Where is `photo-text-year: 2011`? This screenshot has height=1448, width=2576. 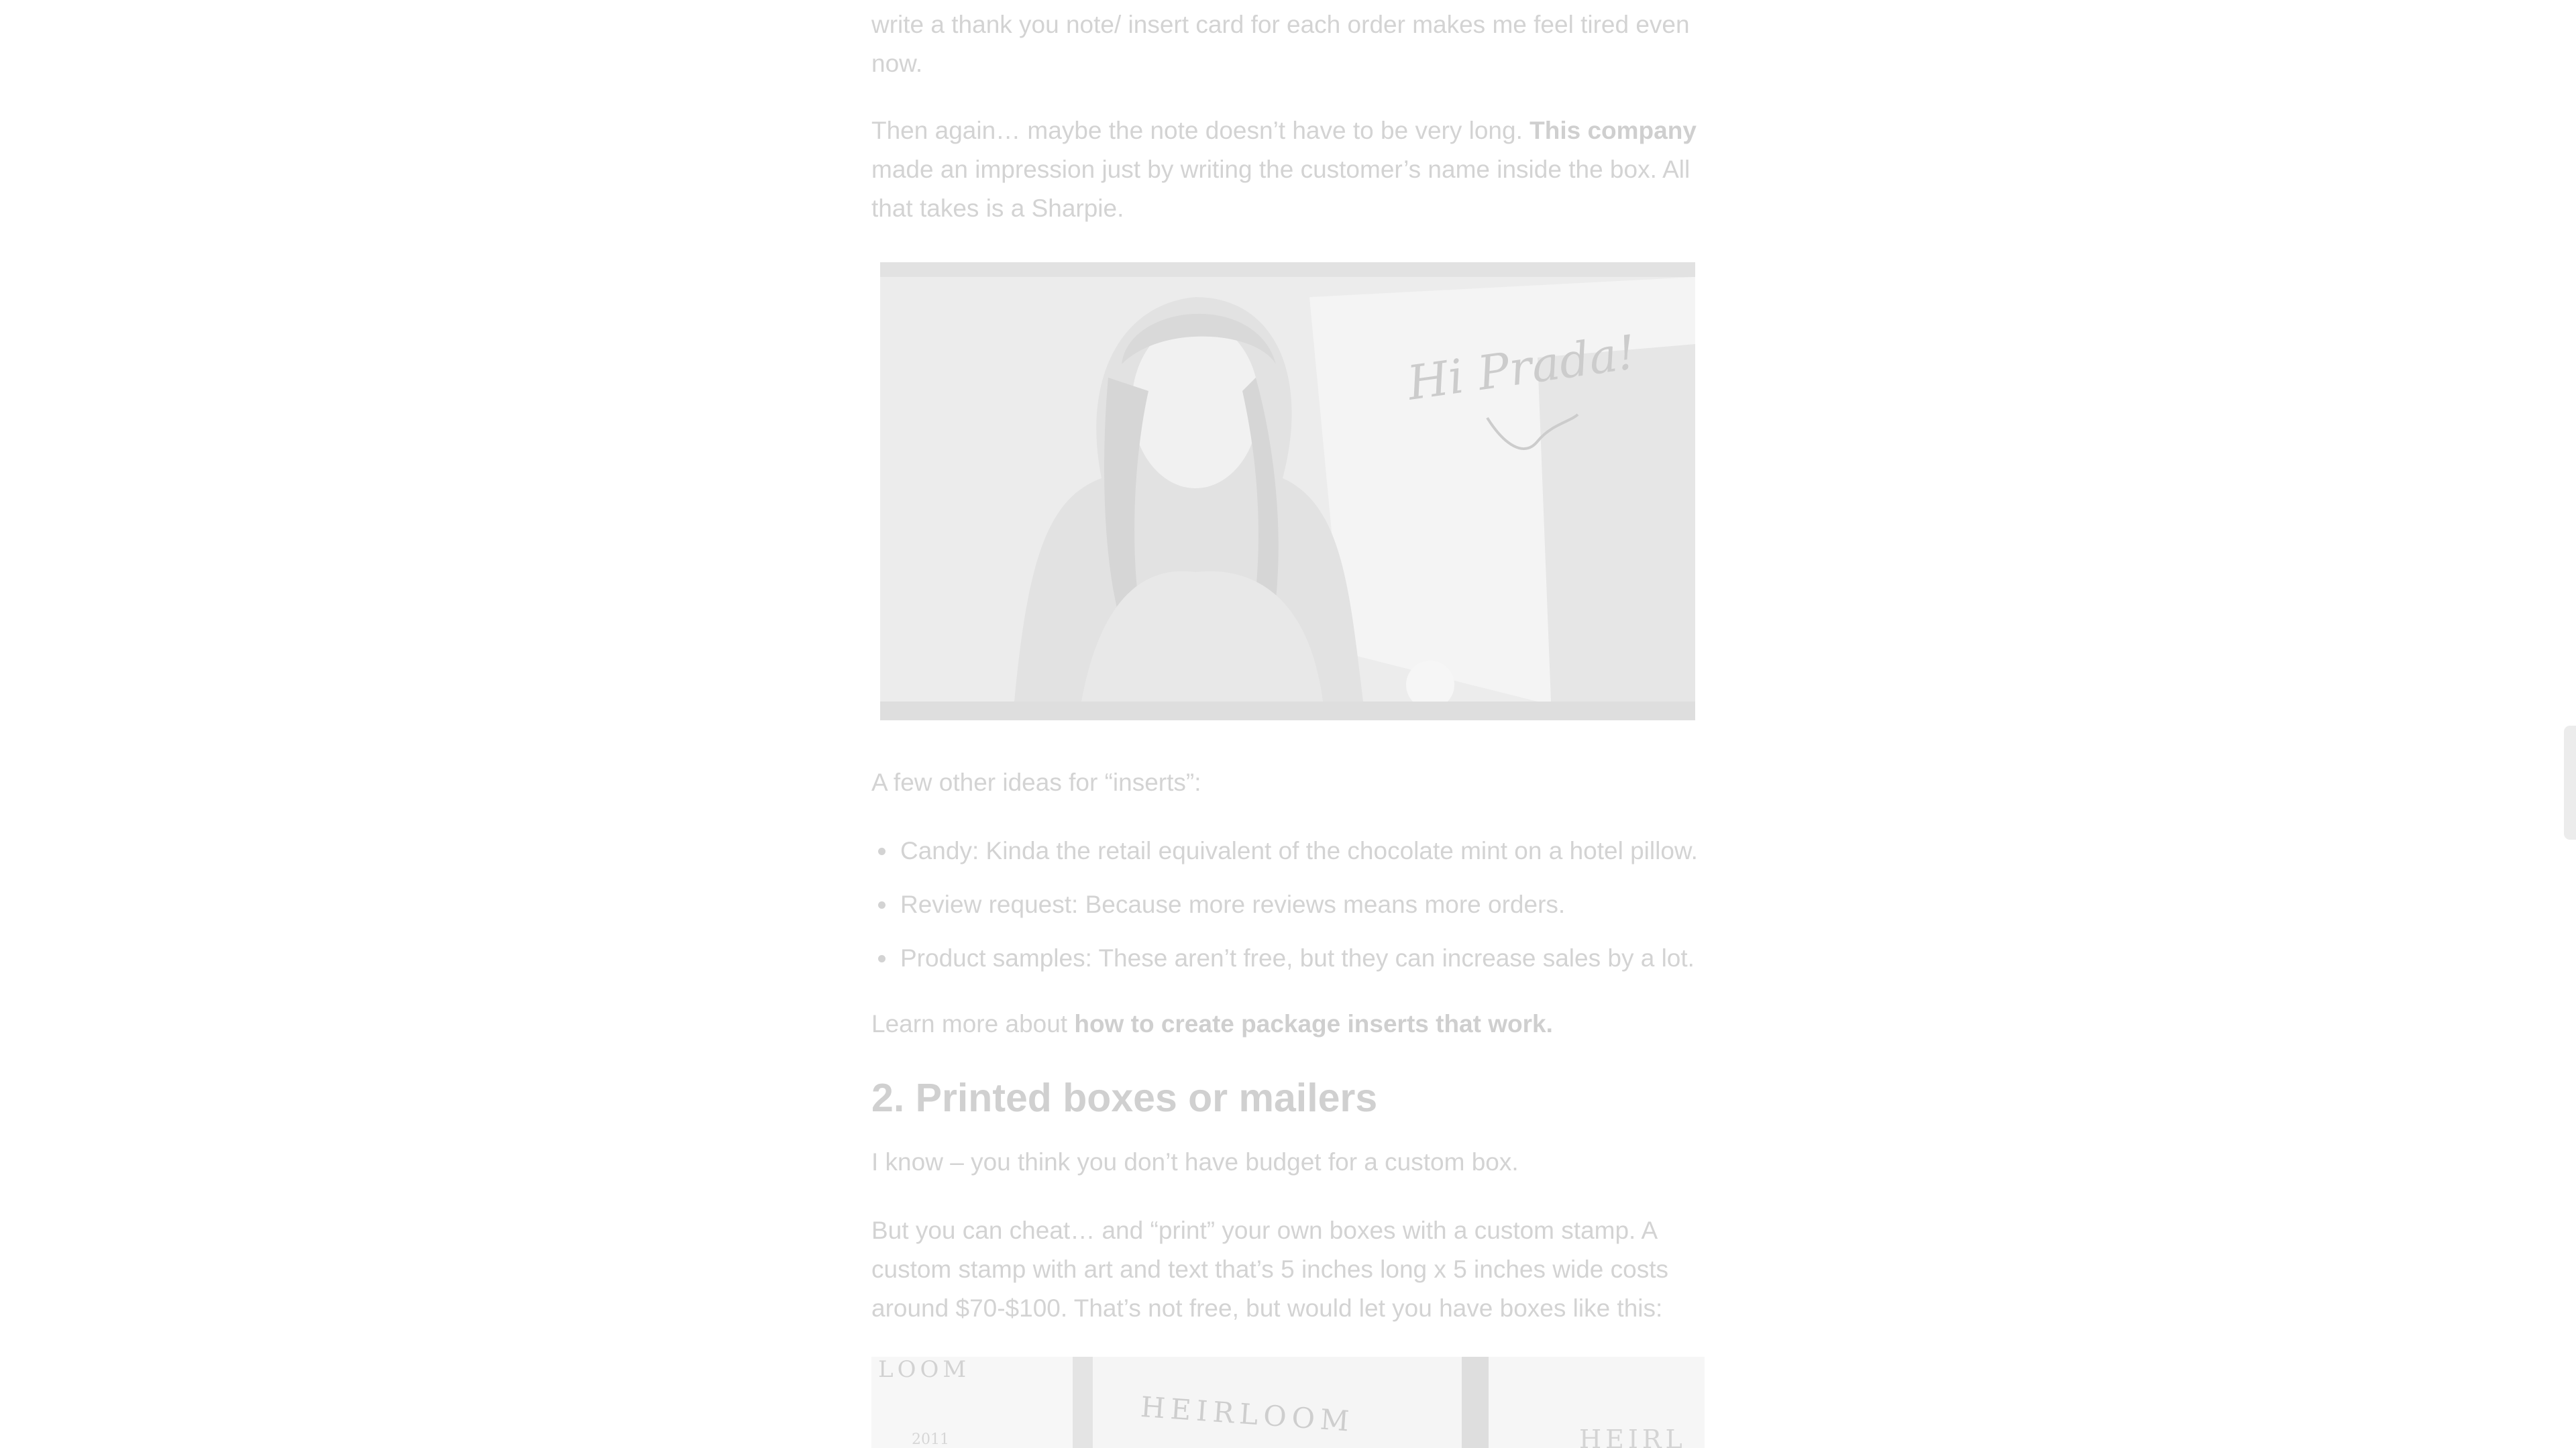
photo-text-year: 2011 is located at coordinates (930, 1439).